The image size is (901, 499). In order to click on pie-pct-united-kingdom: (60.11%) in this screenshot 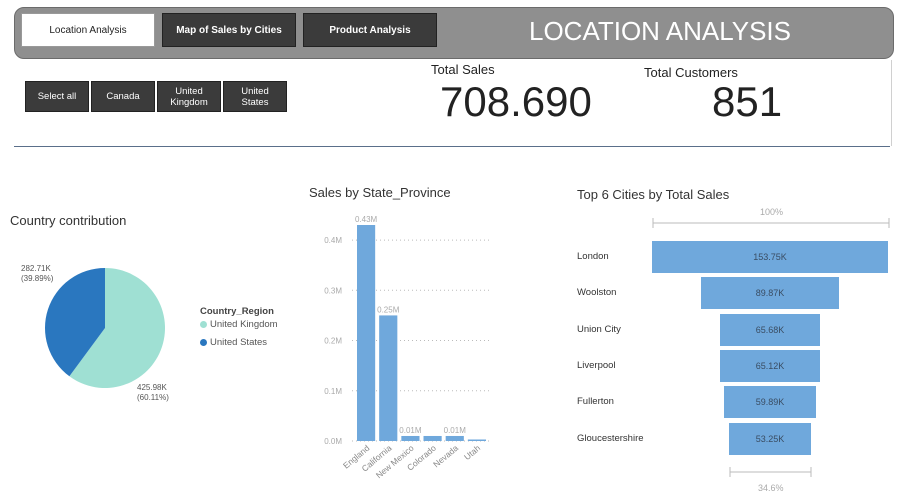, I will do `click(153, 397)`.